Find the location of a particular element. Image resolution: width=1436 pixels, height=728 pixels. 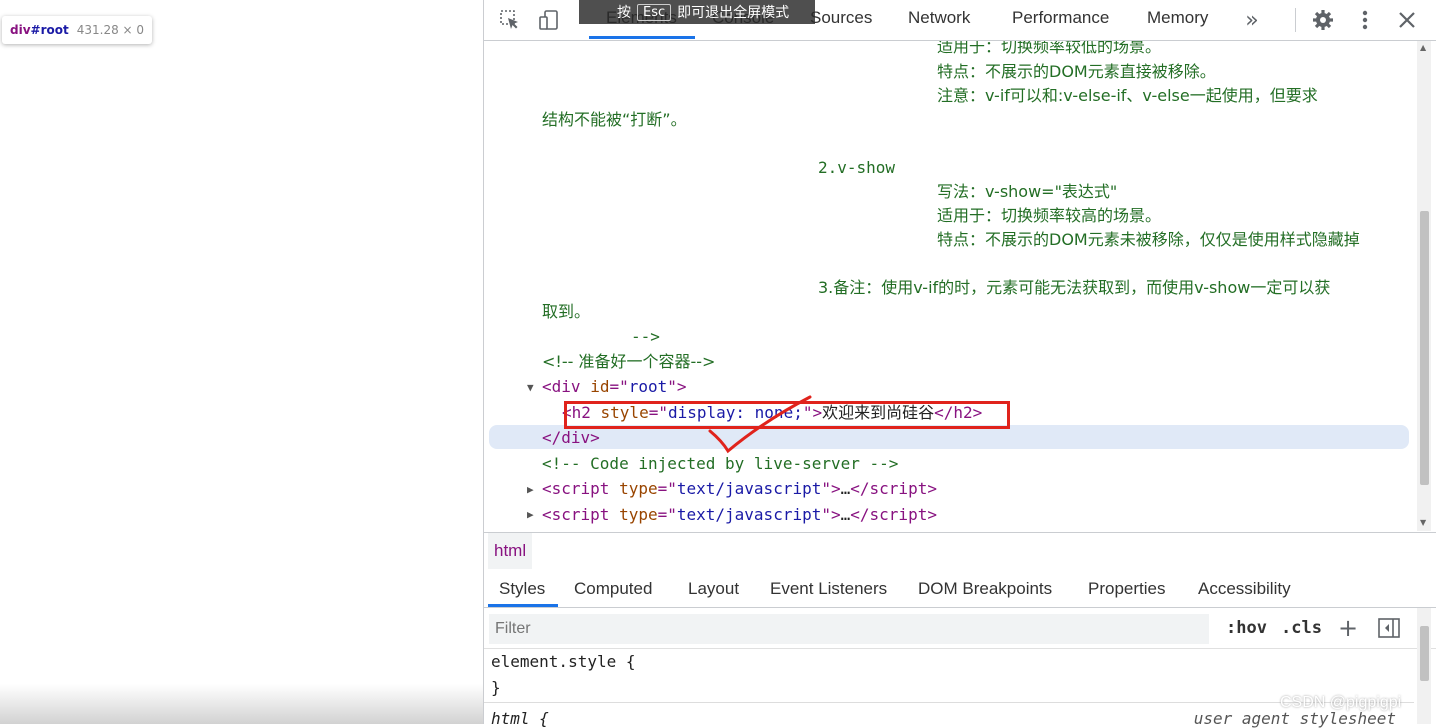

breadcrumb-html: html is located at coordinates (510, 551).